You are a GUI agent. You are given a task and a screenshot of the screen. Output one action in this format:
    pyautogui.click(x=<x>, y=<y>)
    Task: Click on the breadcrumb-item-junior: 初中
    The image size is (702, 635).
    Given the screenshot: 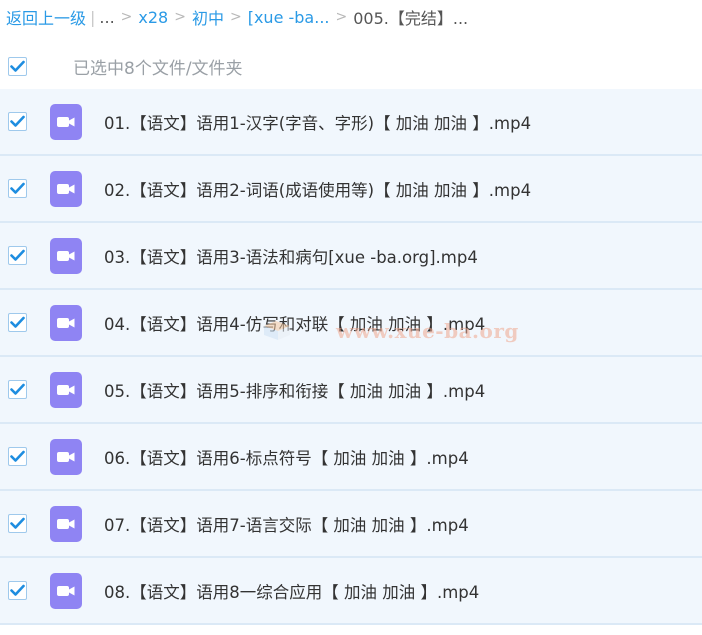 What is the action you would take?
    pyautogui.click(x=208, y=17)
    